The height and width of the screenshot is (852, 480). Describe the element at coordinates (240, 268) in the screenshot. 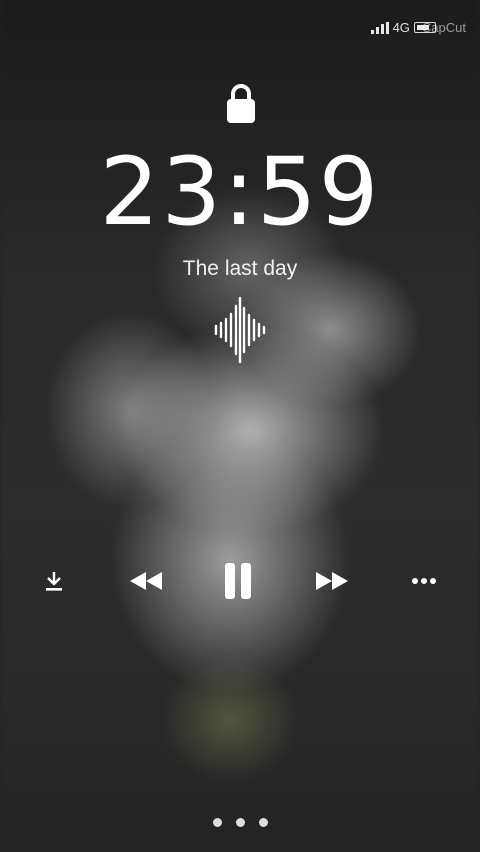

I see `now-playing-title: The last day` at that location.